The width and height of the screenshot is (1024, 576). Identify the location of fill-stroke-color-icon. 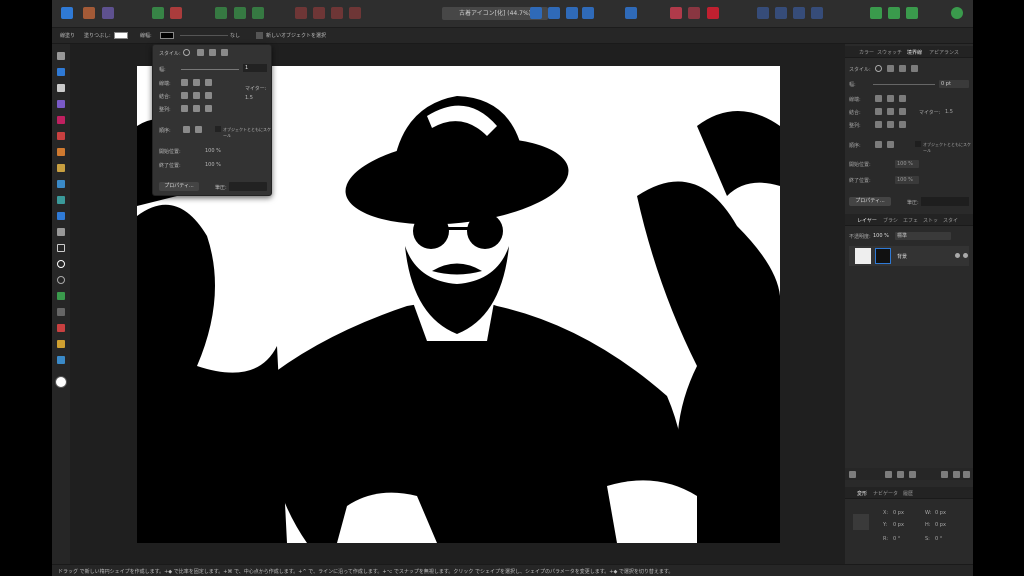
(61, 382).